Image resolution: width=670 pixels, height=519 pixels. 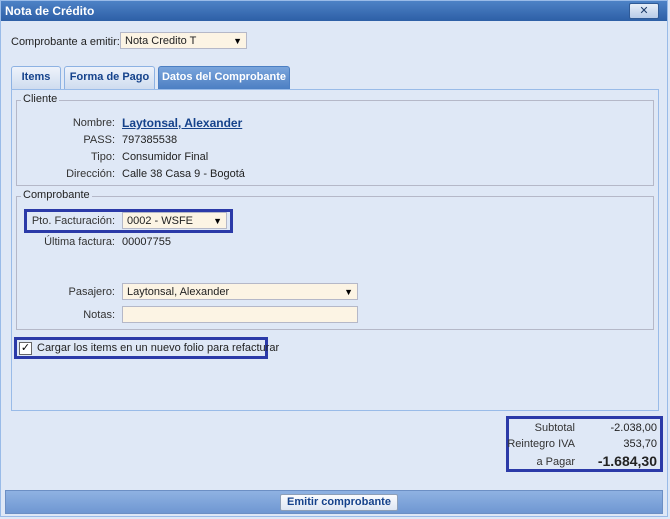 I want to click on tab-items-label: Items, so click(x=36, y=77).